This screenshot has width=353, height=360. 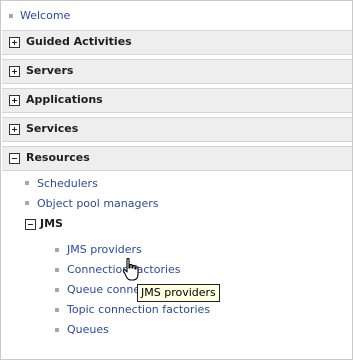 I want to click on nav-section-resources: Resources, so click(x=177, y=158).